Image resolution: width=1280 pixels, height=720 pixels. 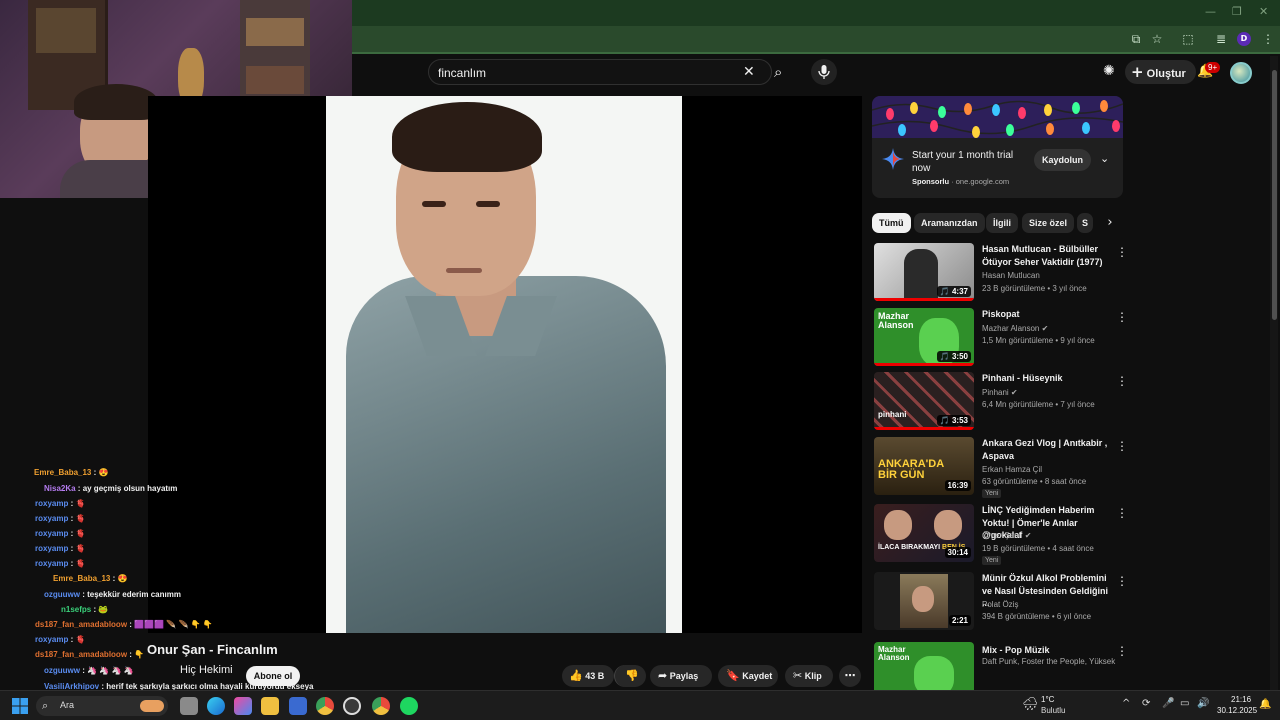 I want to click on clip-button: ✂ Klip, so click(x=809, y=676).